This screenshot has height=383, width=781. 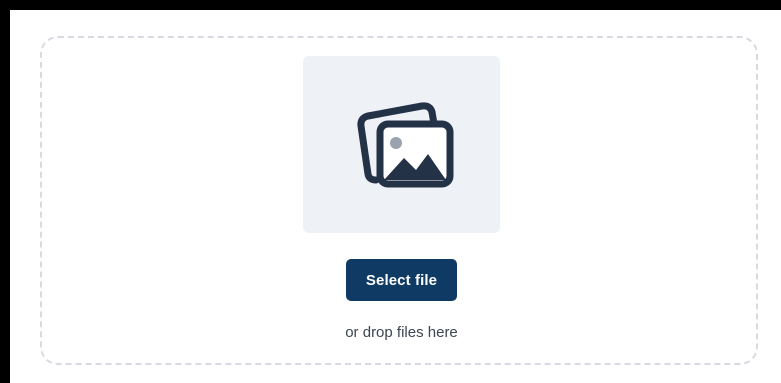 What do you see at coordinates (401, 332) in the screenshot?
I see `drop-hint-text: or drop files here` at bounding box center [401, 332].